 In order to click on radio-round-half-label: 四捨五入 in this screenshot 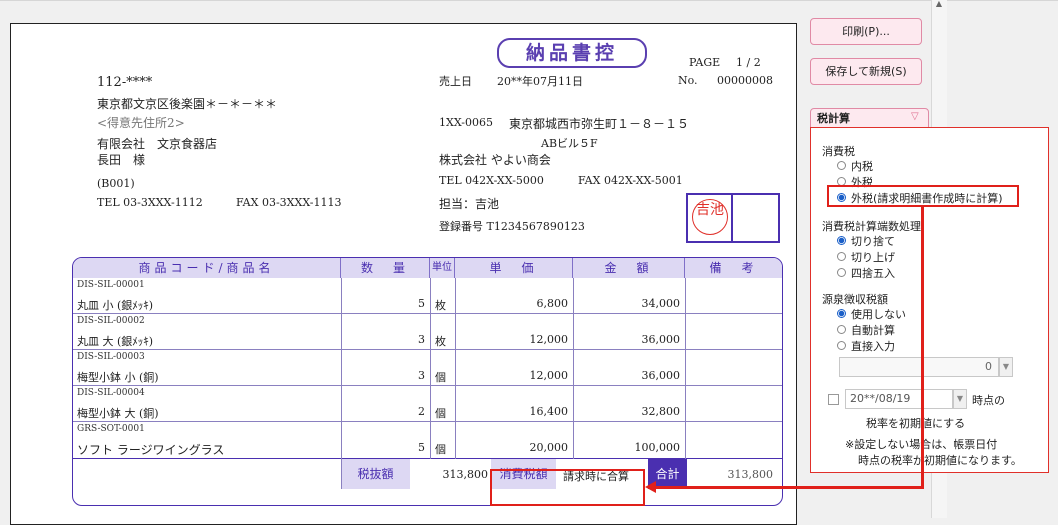, I will do `click(873, 273)`.